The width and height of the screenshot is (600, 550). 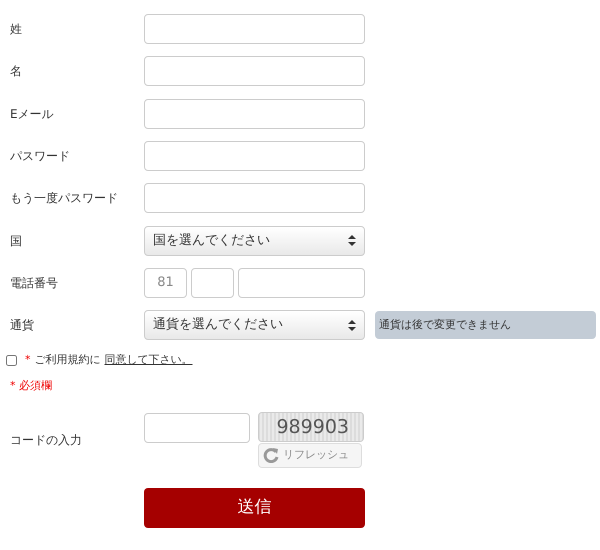 I want to click on field-label: 国, so click(x=16, y=241).